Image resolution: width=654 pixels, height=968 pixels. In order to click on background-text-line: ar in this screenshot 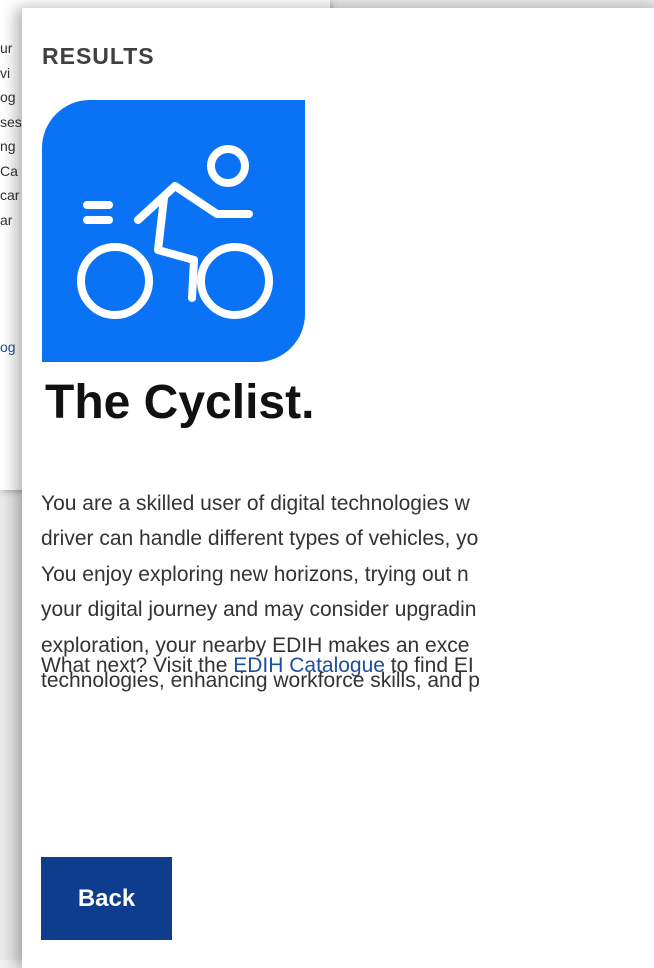, I will do `click(6, 219)`.